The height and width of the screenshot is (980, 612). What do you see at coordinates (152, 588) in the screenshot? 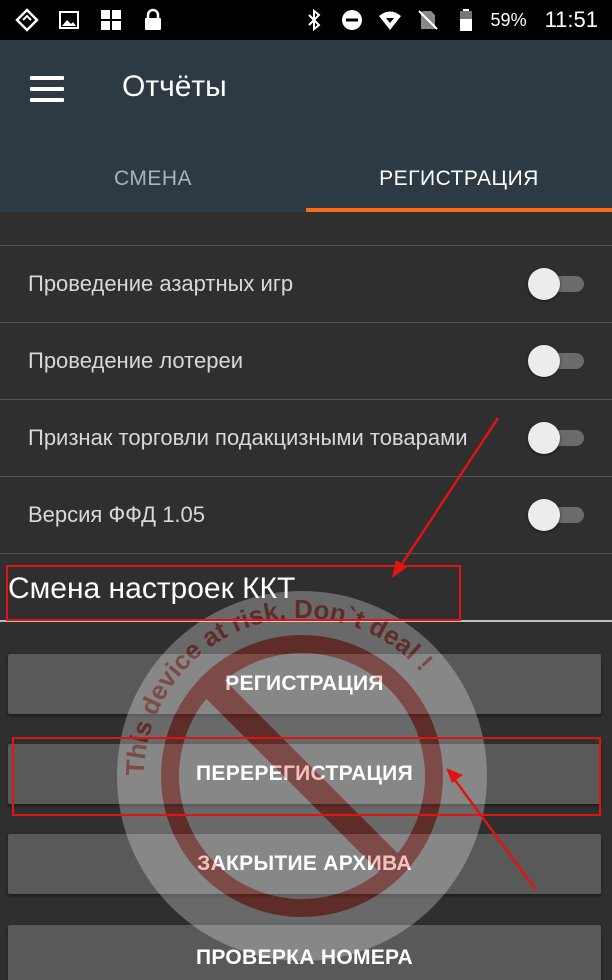
I see `section-title: Смена настроек ККТ` at bounding box center [152, 588].